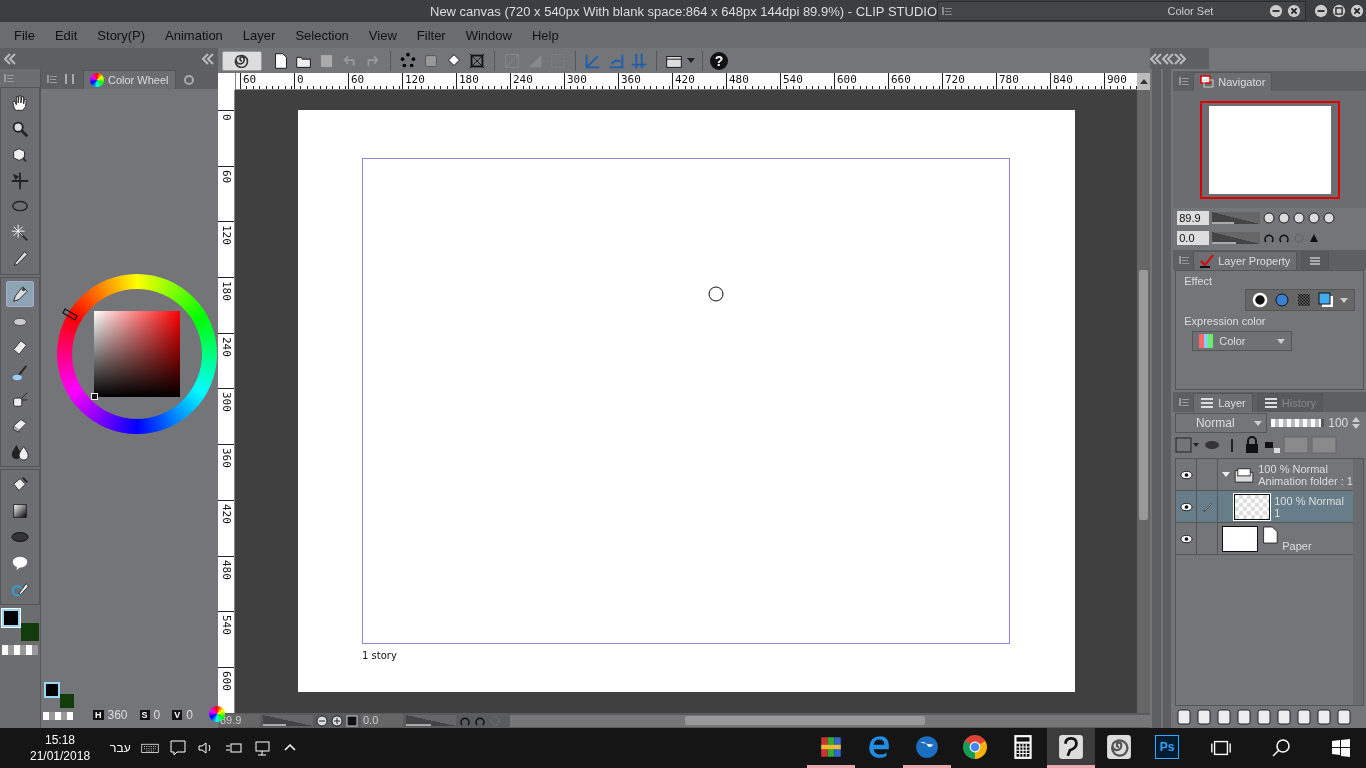  What do you see at coordinates (1298, 423) in the screenshot?
I see `opacity-slider` at bounding box center [1298, 423].